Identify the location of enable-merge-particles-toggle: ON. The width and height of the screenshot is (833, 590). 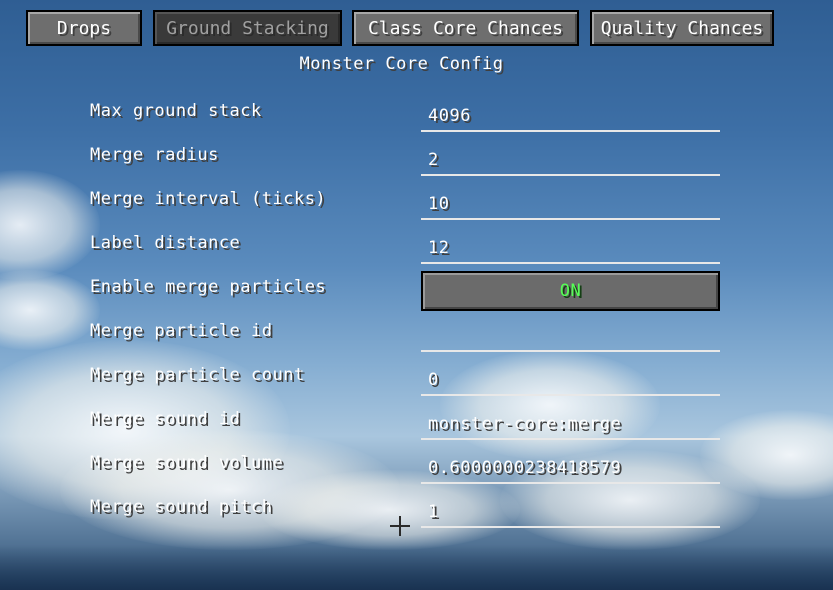
(570, 291).